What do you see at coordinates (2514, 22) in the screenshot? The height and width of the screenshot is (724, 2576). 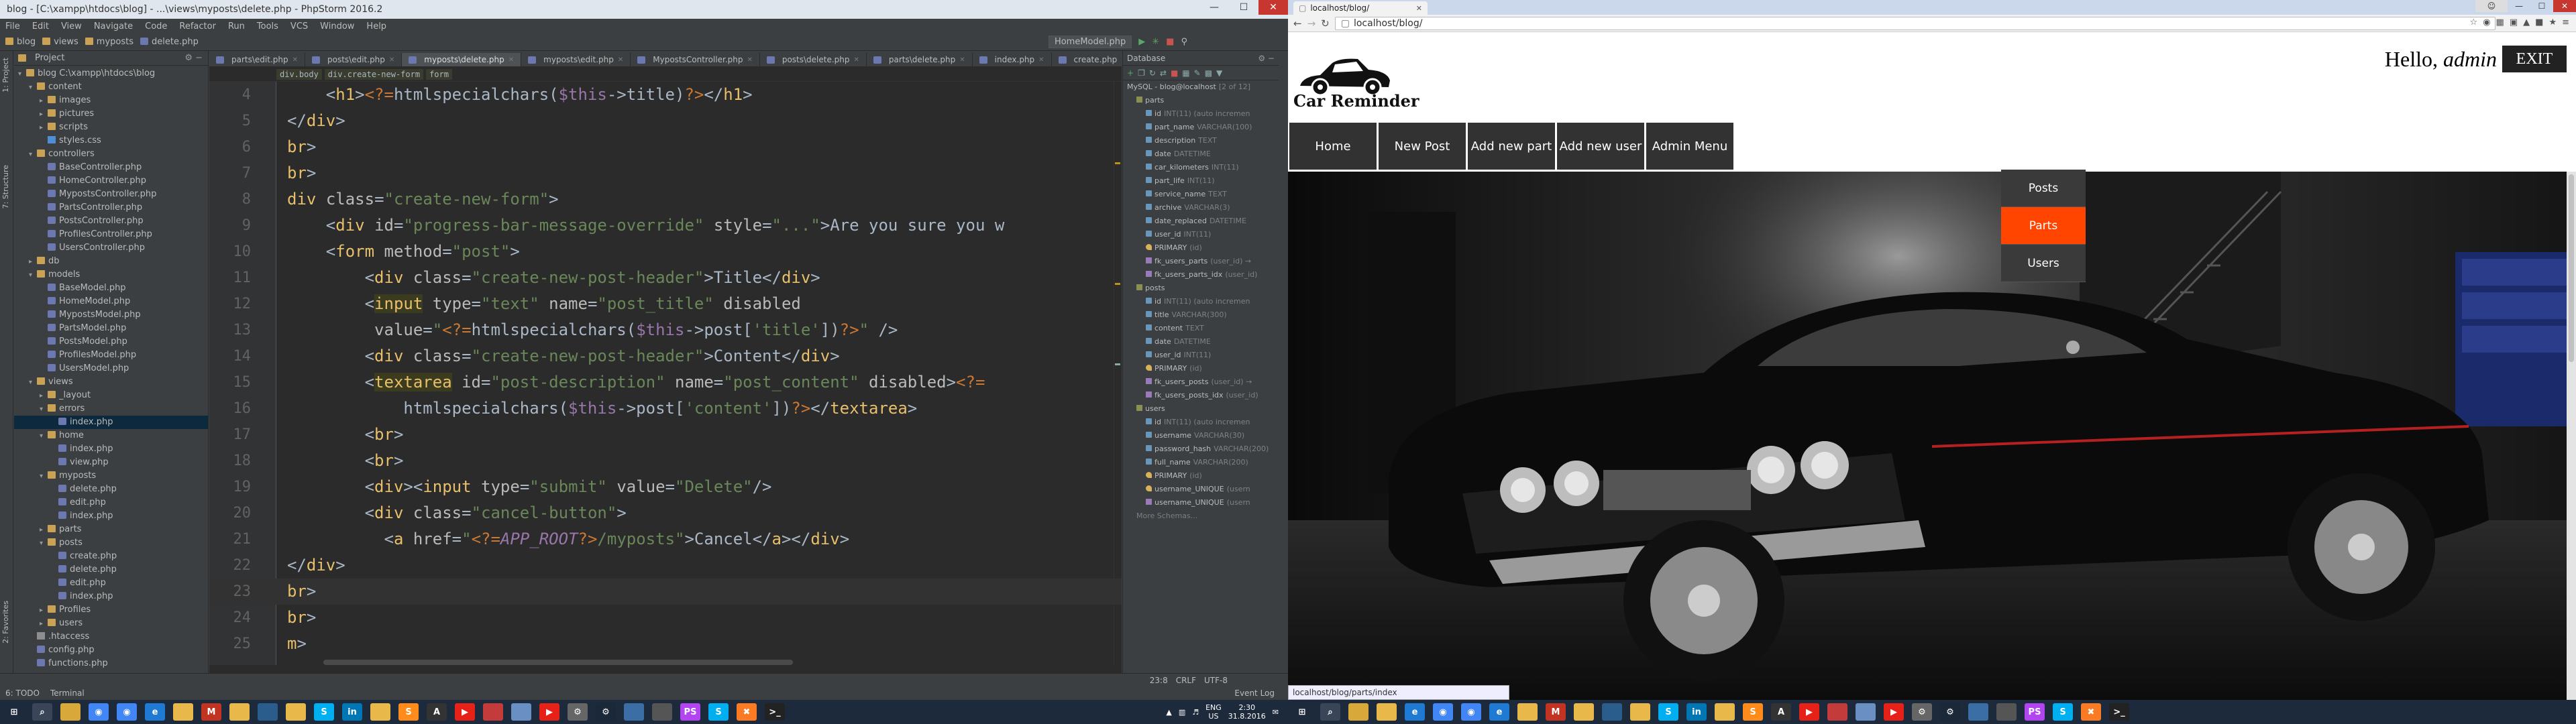 I see `extension-icon: ▣` at bounding box center [2514, 22].